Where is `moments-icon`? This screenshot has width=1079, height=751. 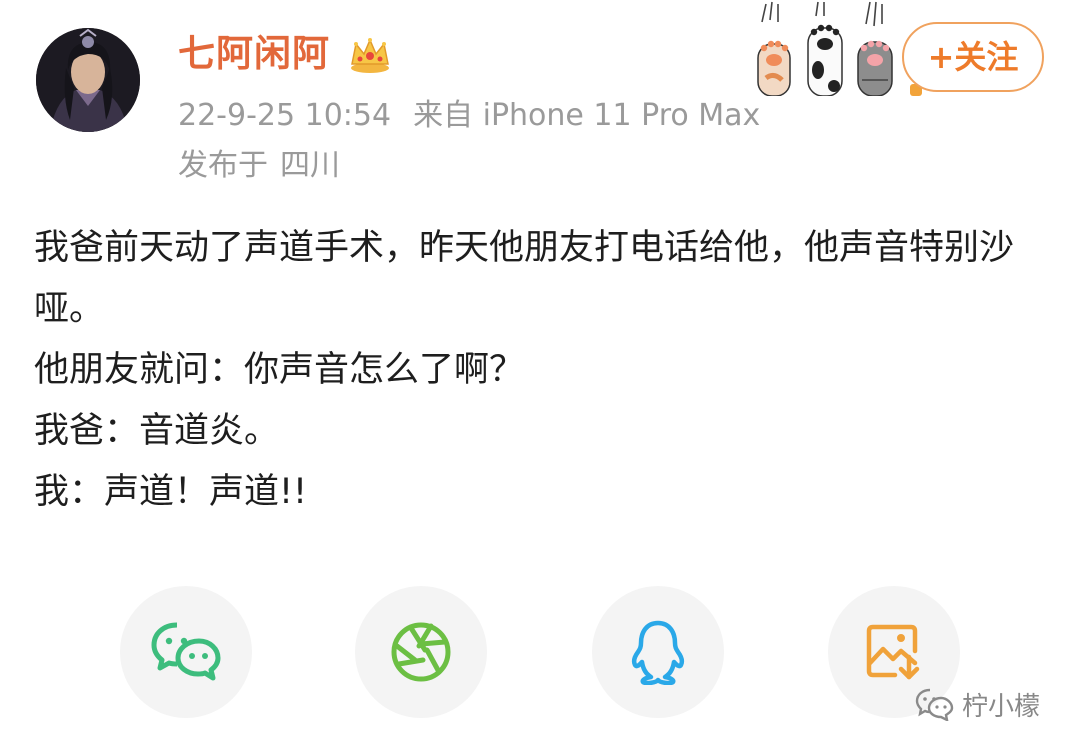
moments-icon is located at coordinates (421, 652).